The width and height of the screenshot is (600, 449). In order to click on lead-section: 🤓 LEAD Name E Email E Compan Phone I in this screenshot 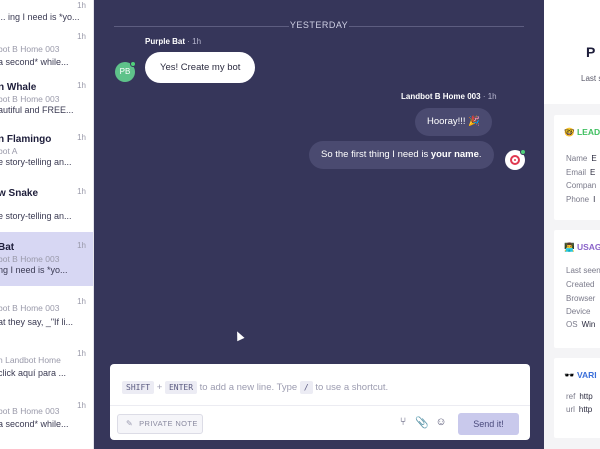, I will do `click(577, 167)`.